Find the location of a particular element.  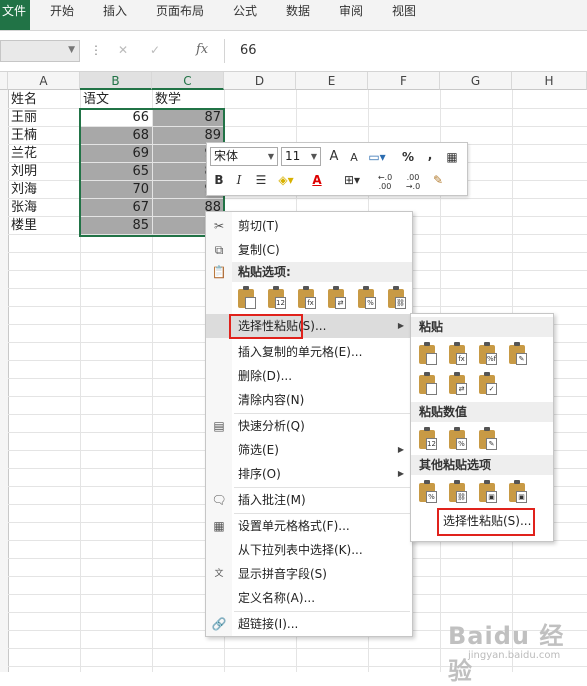

grow-font-button: A is located at coordinates (334, 157).